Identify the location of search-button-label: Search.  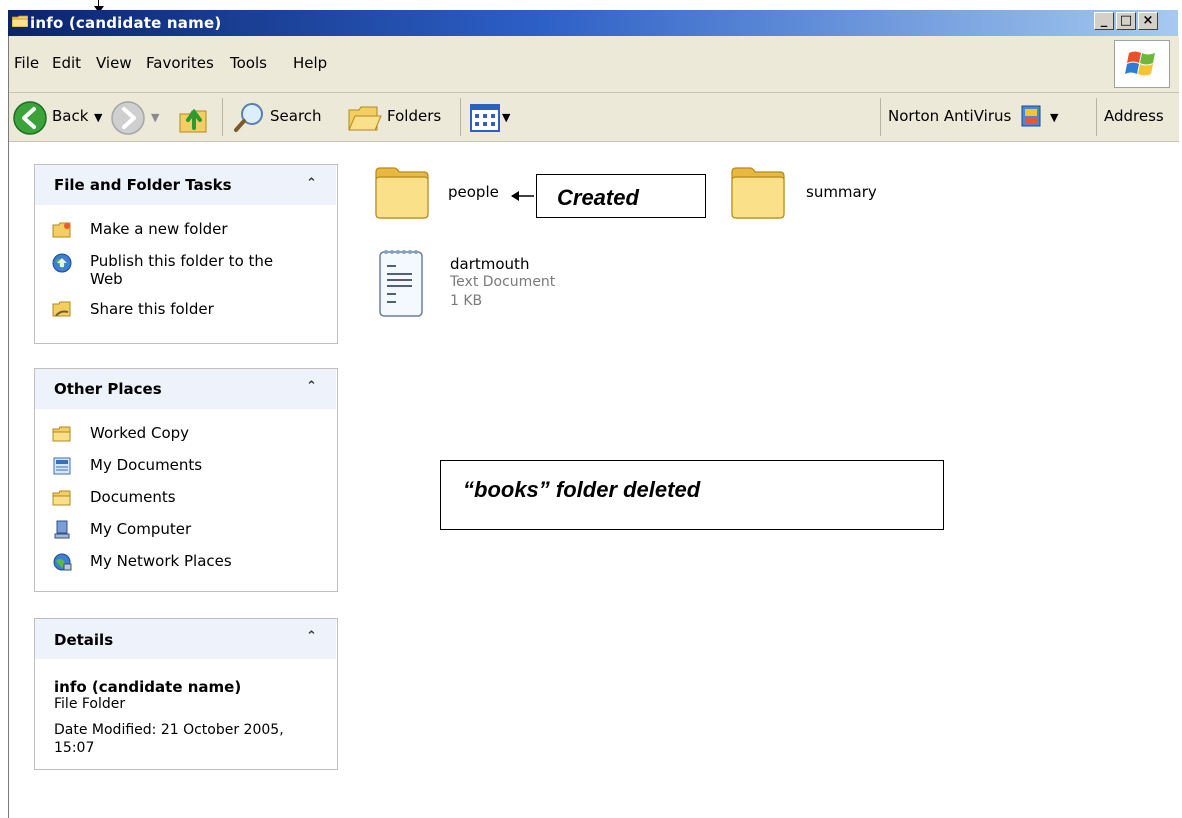
(296, 116).